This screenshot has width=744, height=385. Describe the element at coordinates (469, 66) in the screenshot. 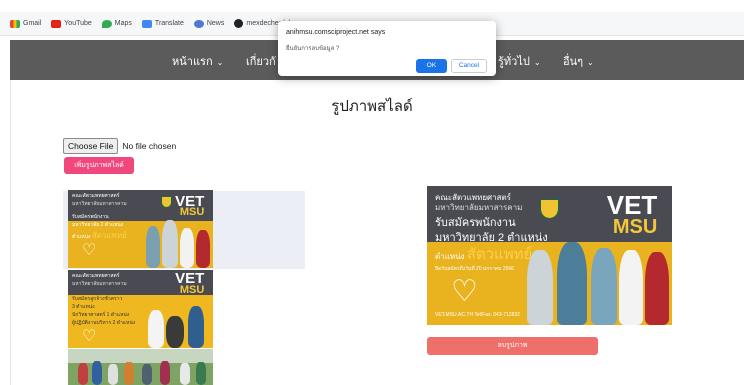

I see `cancel-button: Cancel` at that location.